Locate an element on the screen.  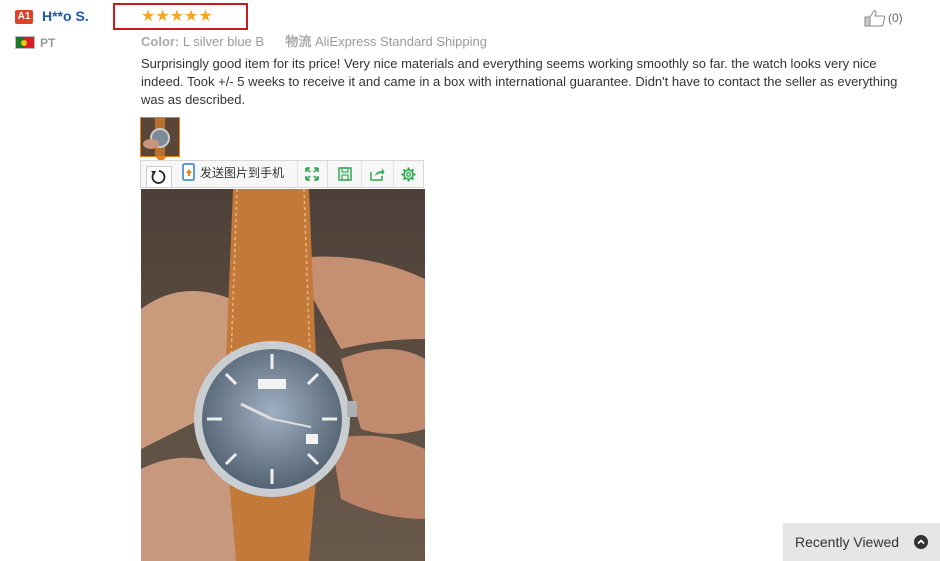
shipping-label: 物流 is located at coordinates (298, 41).